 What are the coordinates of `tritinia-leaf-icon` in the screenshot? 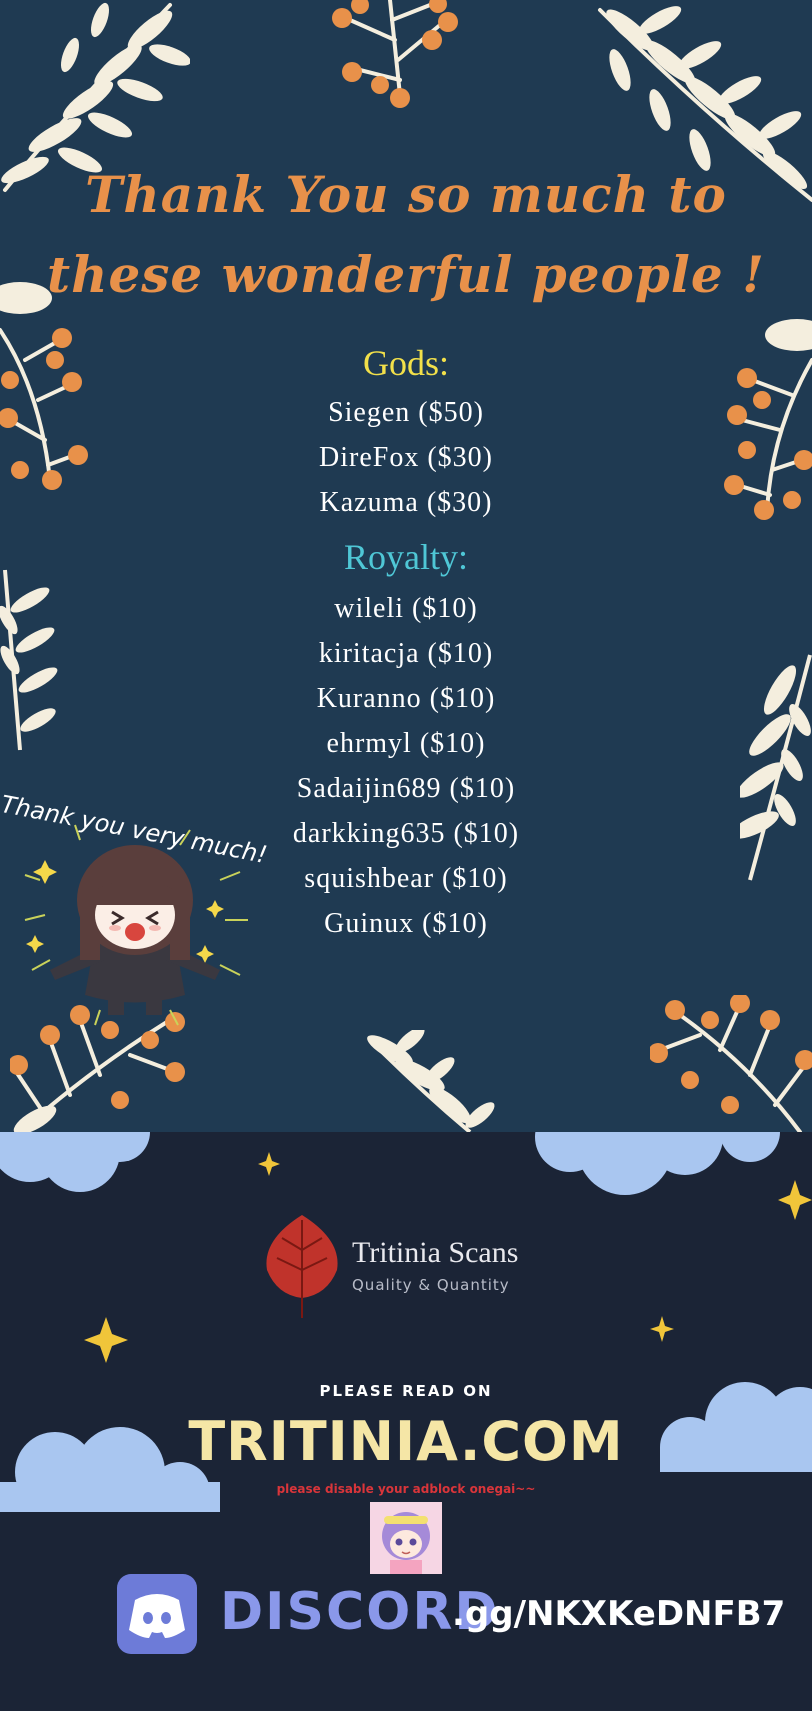 It's located at (302, 1266).